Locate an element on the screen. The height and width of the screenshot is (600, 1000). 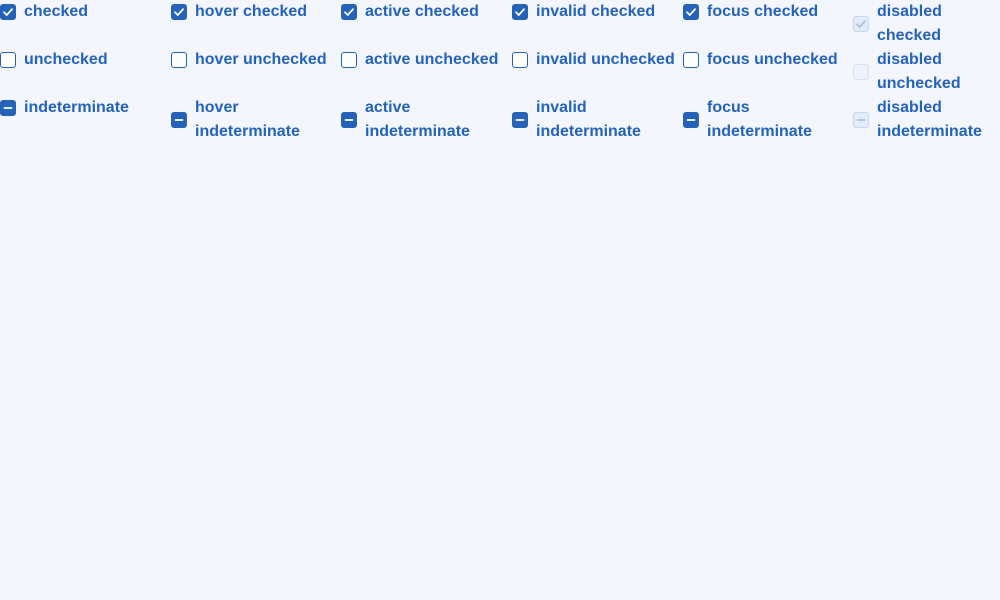
checkbox-hover-indeterminate: hover indeterminate is located at coordinates (256, 120).